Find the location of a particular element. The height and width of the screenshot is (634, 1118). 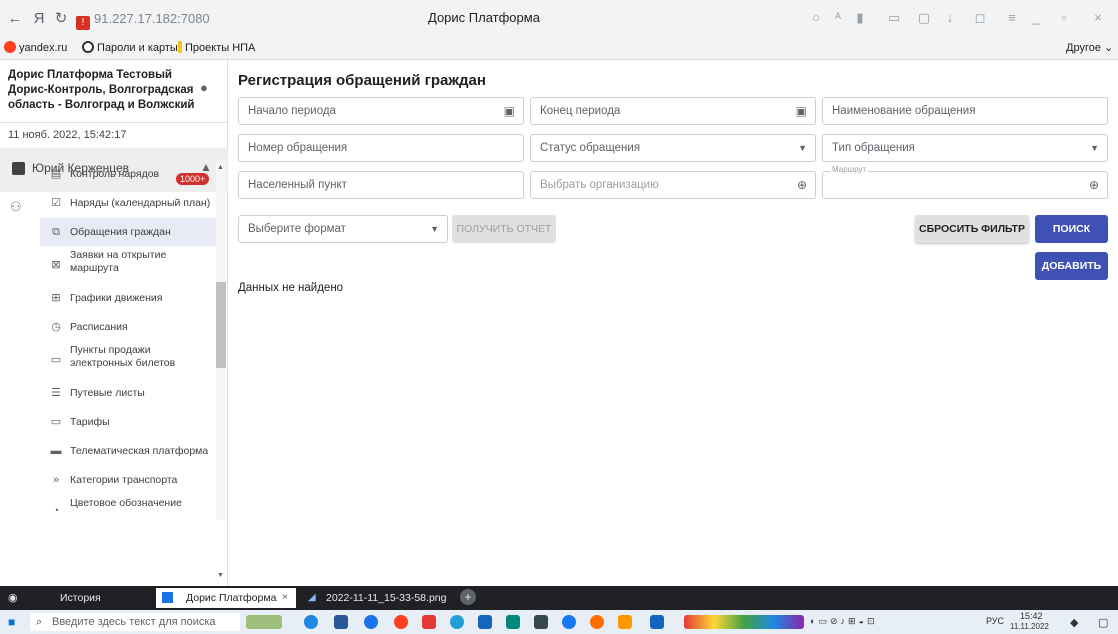

sidebar-item-label: Путевые листы is located at coordinates (107, 393).